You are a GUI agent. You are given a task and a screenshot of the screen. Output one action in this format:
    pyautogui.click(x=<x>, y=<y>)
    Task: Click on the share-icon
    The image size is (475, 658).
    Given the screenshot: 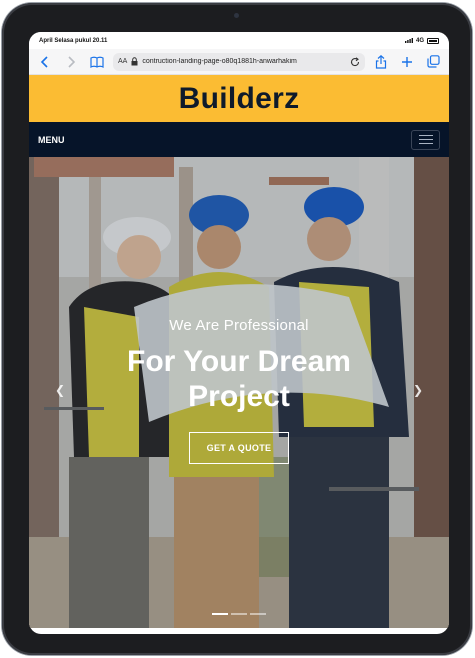 What is the action you would take?
    pyautogui.click(x=381, y=61)
    